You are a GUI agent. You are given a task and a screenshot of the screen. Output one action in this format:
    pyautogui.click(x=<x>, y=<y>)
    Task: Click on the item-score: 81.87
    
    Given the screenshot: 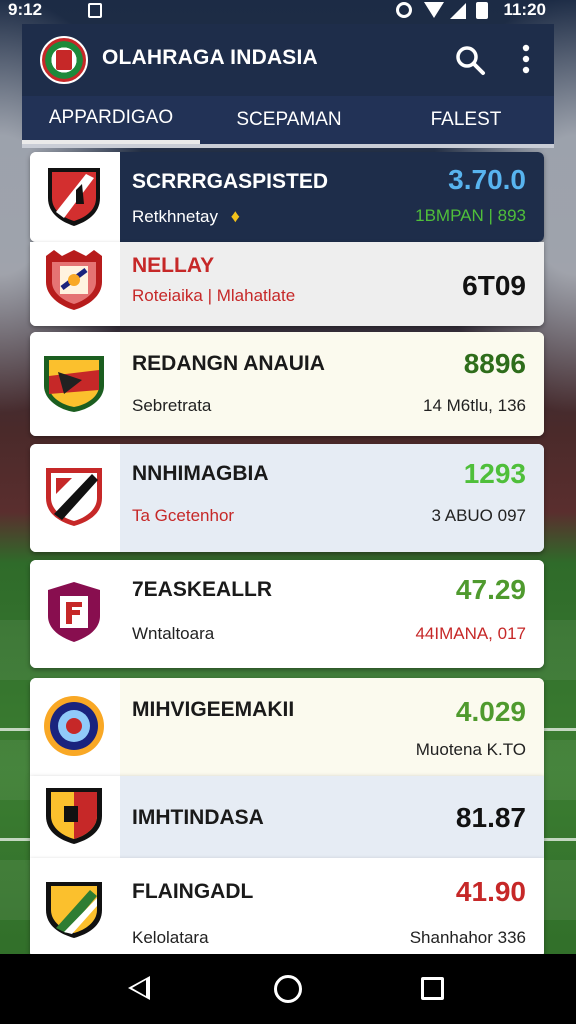 What is the action you would take?
    pyautogui.click(x=490, y=817)
    